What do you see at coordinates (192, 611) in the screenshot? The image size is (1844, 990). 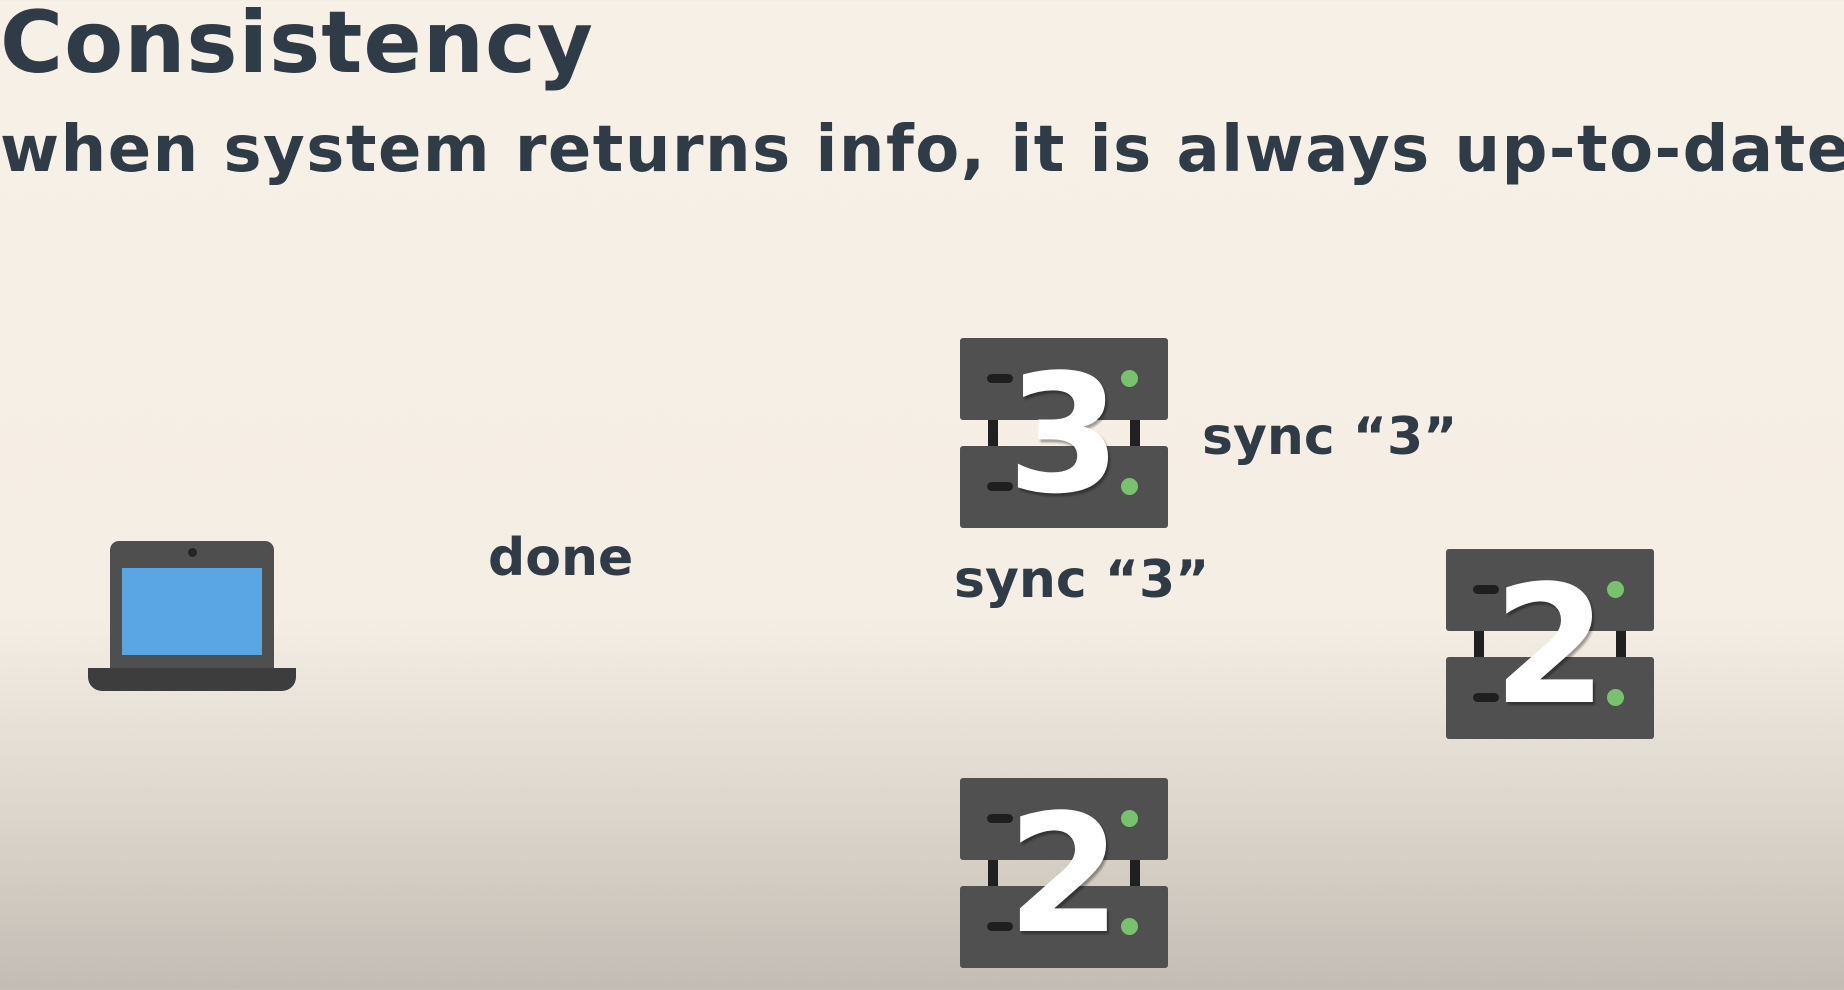 I see `laptop-screen` at bounding box center [192, 611].